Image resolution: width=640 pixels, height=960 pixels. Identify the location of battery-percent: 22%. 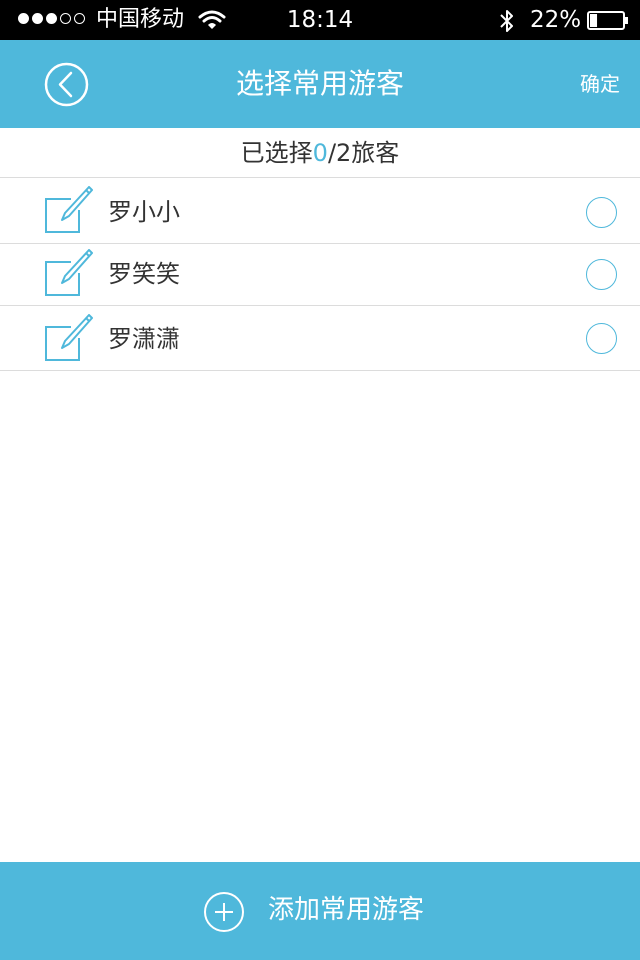
(556, 20).